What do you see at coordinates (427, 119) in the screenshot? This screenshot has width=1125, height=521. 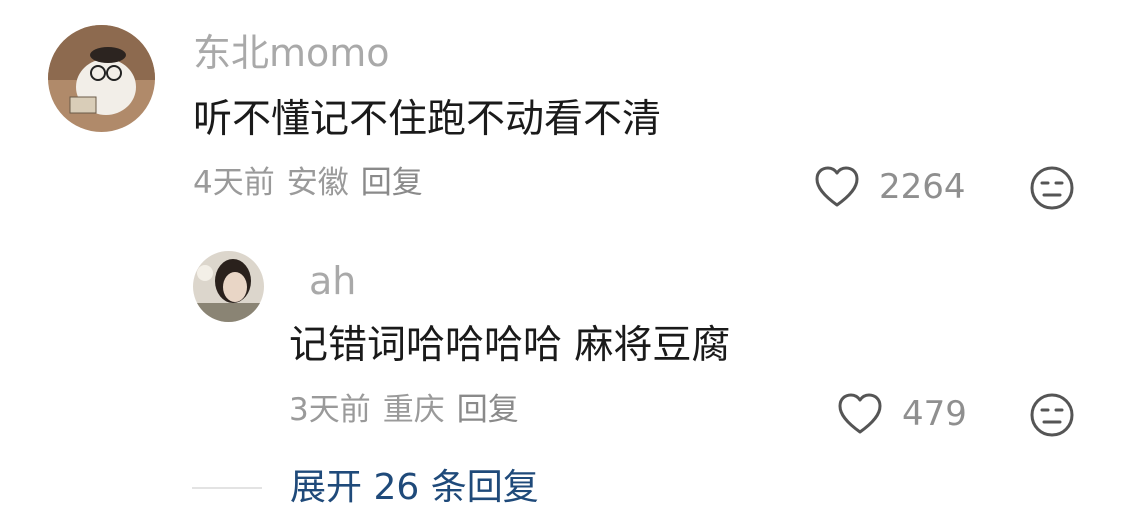 I see `comment-text: 听不懂记不住跑不动看不清` at bounding box center [427, 119].